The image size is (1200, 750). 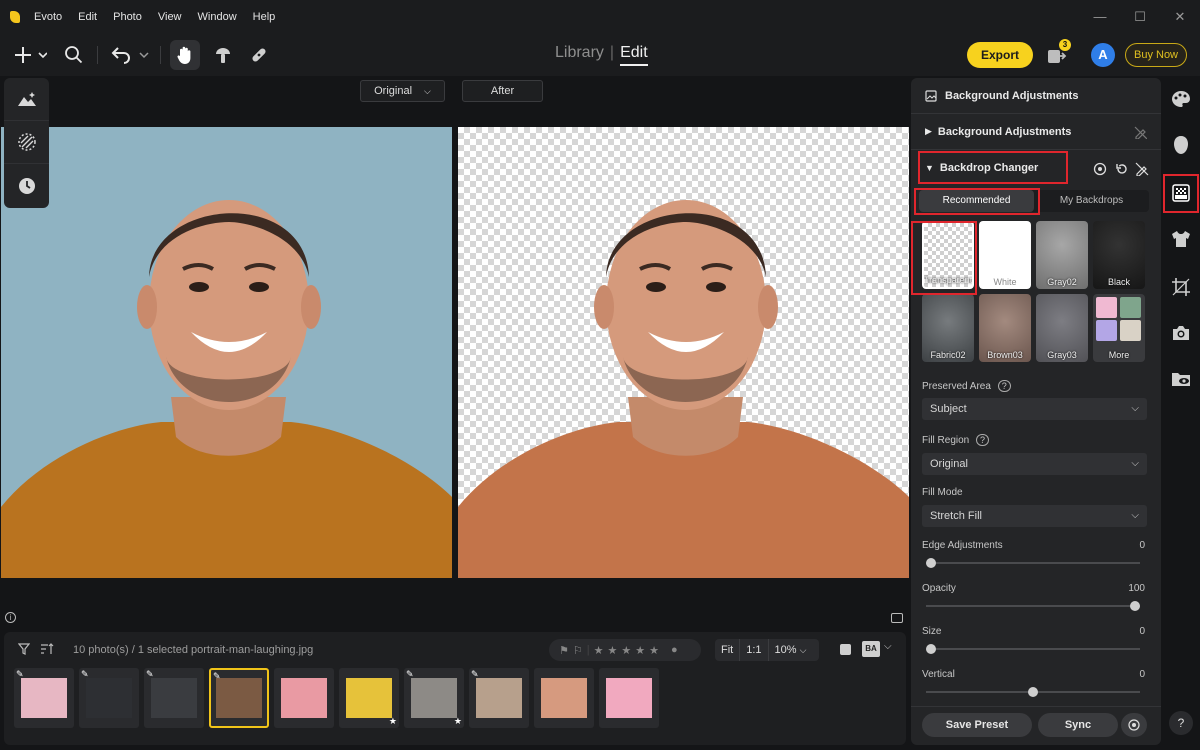 What do you see at coordinates (1156, 55) in the screenshot?
I see `buy-now-button: Buy Now` at bounding box center [1156, 55].